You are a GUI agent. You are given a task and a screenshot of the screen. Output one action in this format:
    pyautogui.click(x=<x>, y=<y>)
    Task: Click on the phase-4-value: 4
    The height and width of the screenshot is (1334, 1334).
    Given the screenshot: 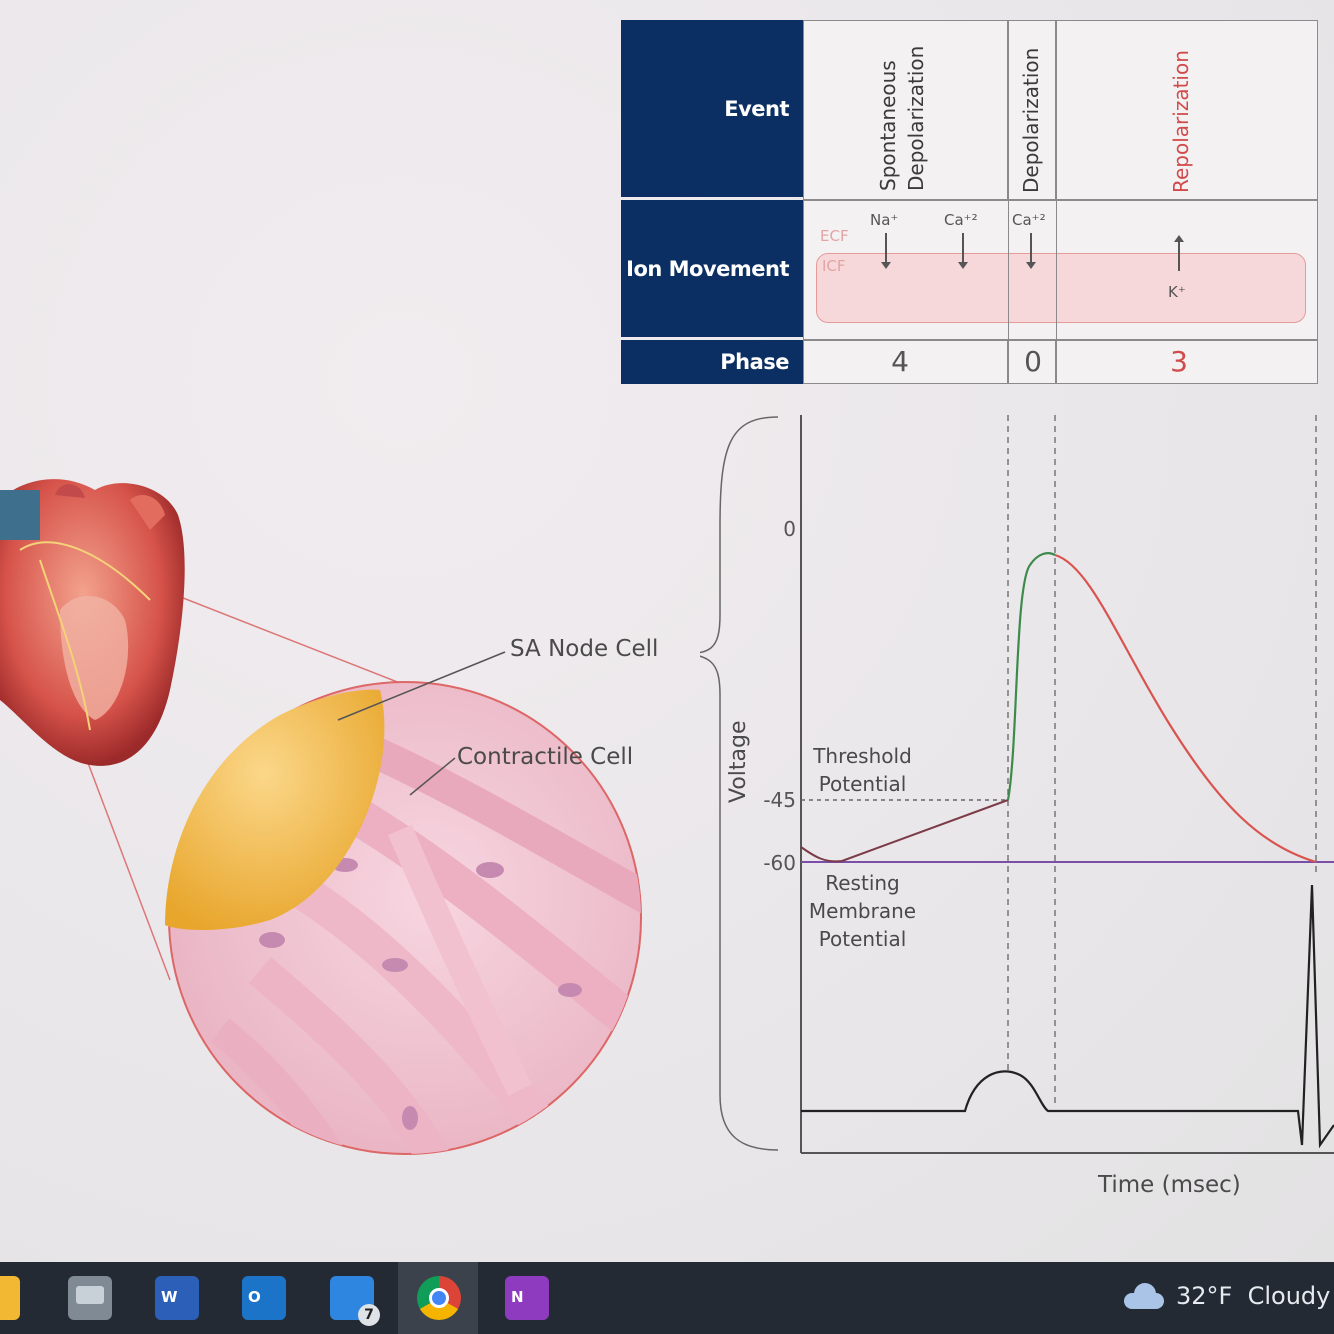 What is the action you would take?
    pyautogui.click(x=900, y=361)
    